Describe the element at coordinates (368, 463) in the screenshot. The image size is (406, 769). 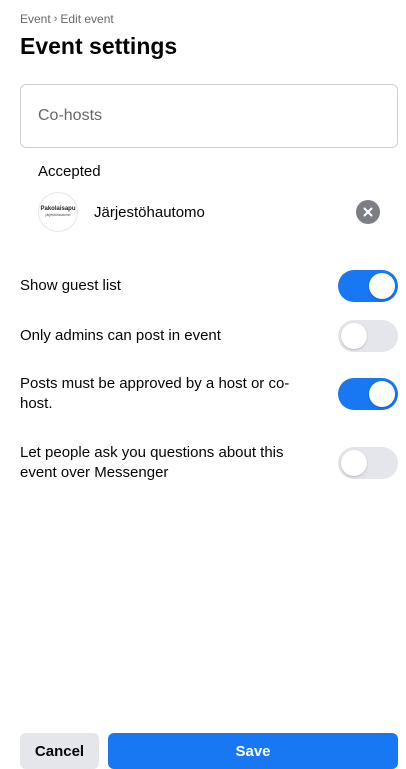
I see `toggle-messenger-questions` at that location.